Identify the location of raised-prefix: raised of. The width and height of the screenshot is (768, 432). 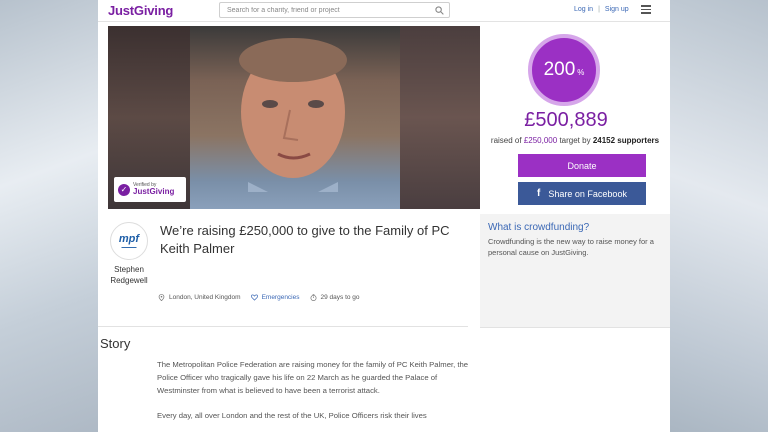
(506, 140).